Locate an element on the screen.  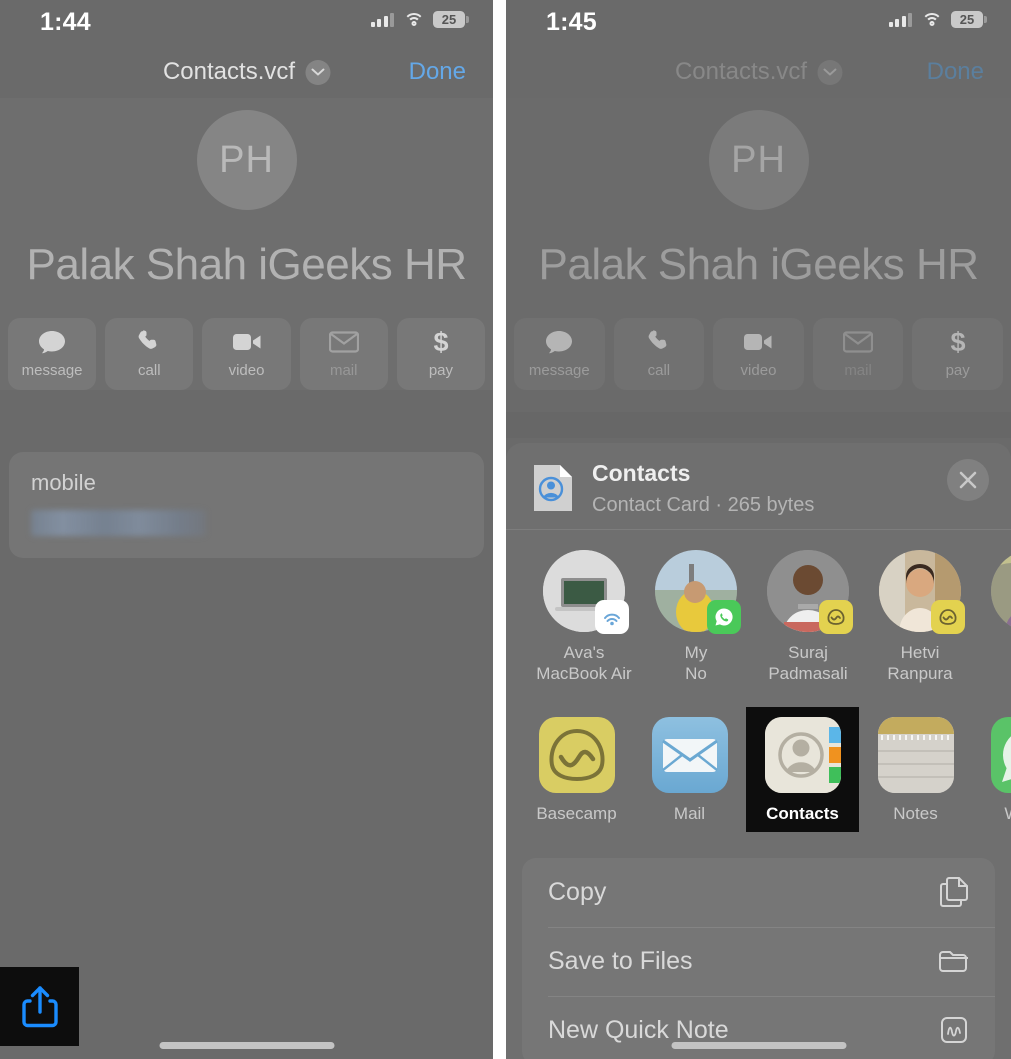
video-camera-icon is located at coordinates (247, 342).